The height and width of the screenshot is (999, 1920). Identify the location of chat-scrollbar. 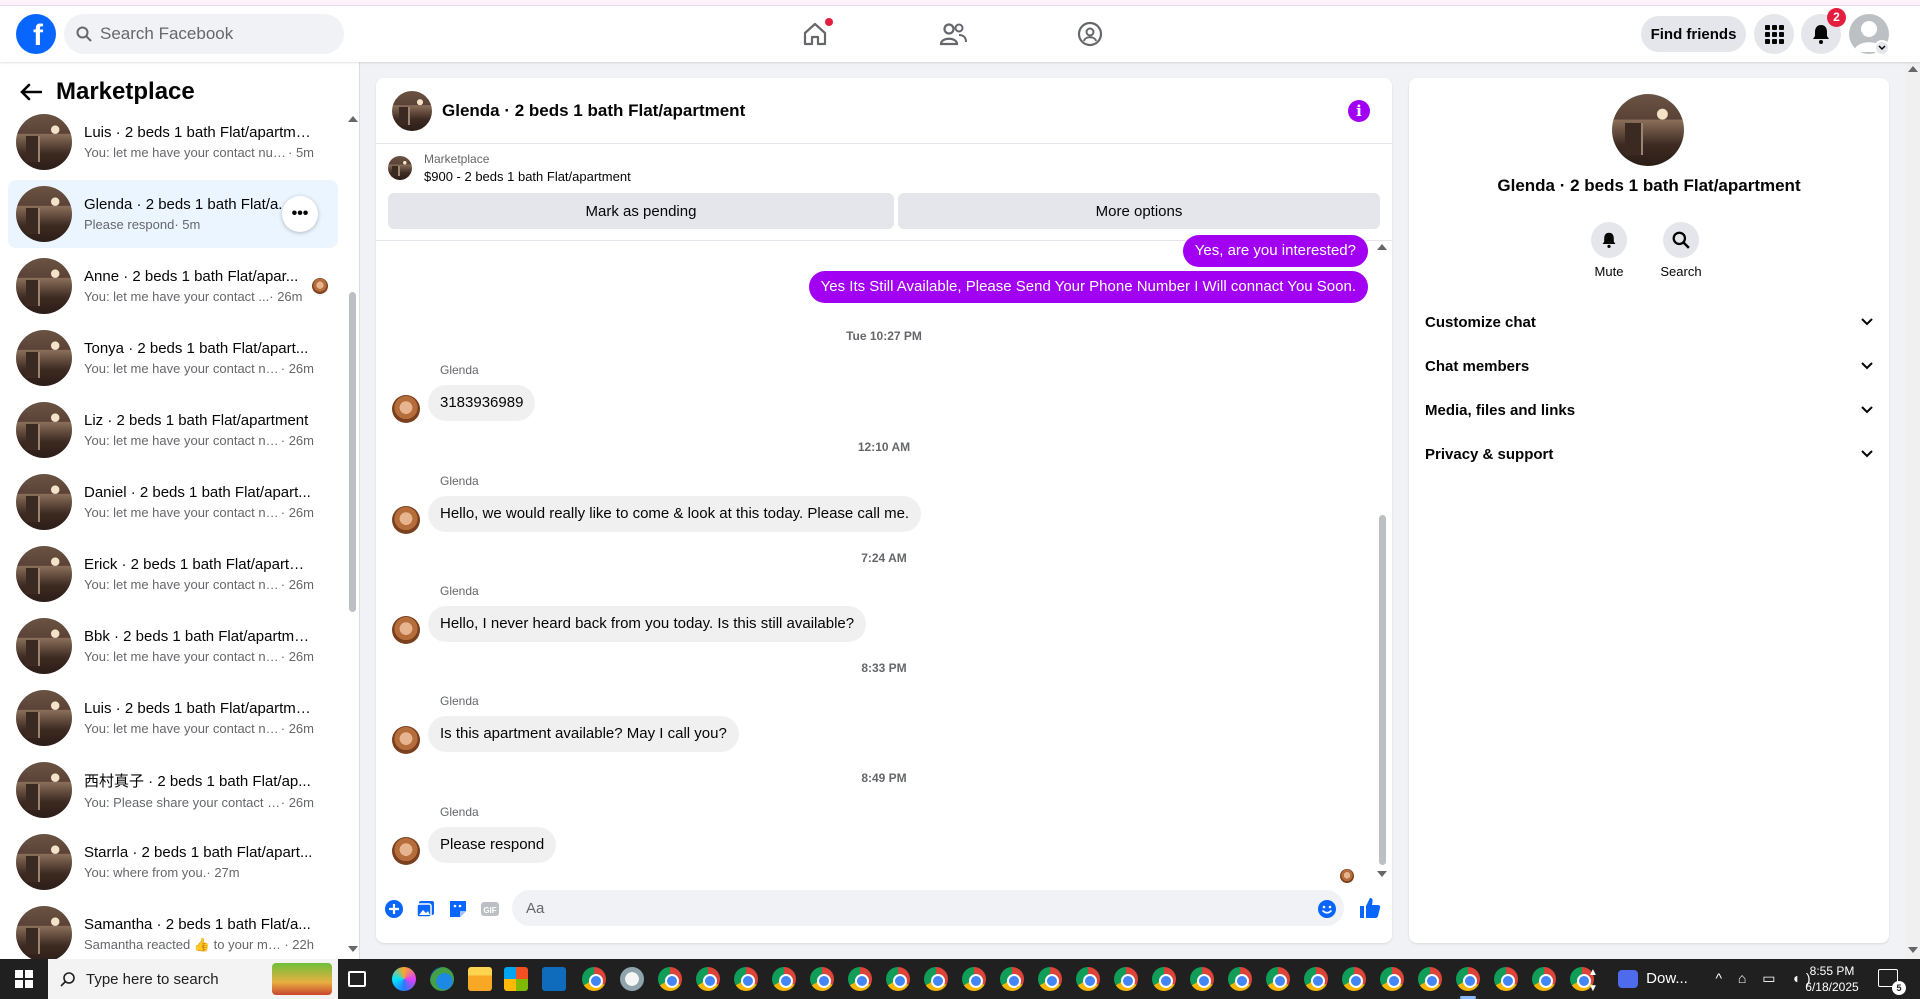
(1382, 690).